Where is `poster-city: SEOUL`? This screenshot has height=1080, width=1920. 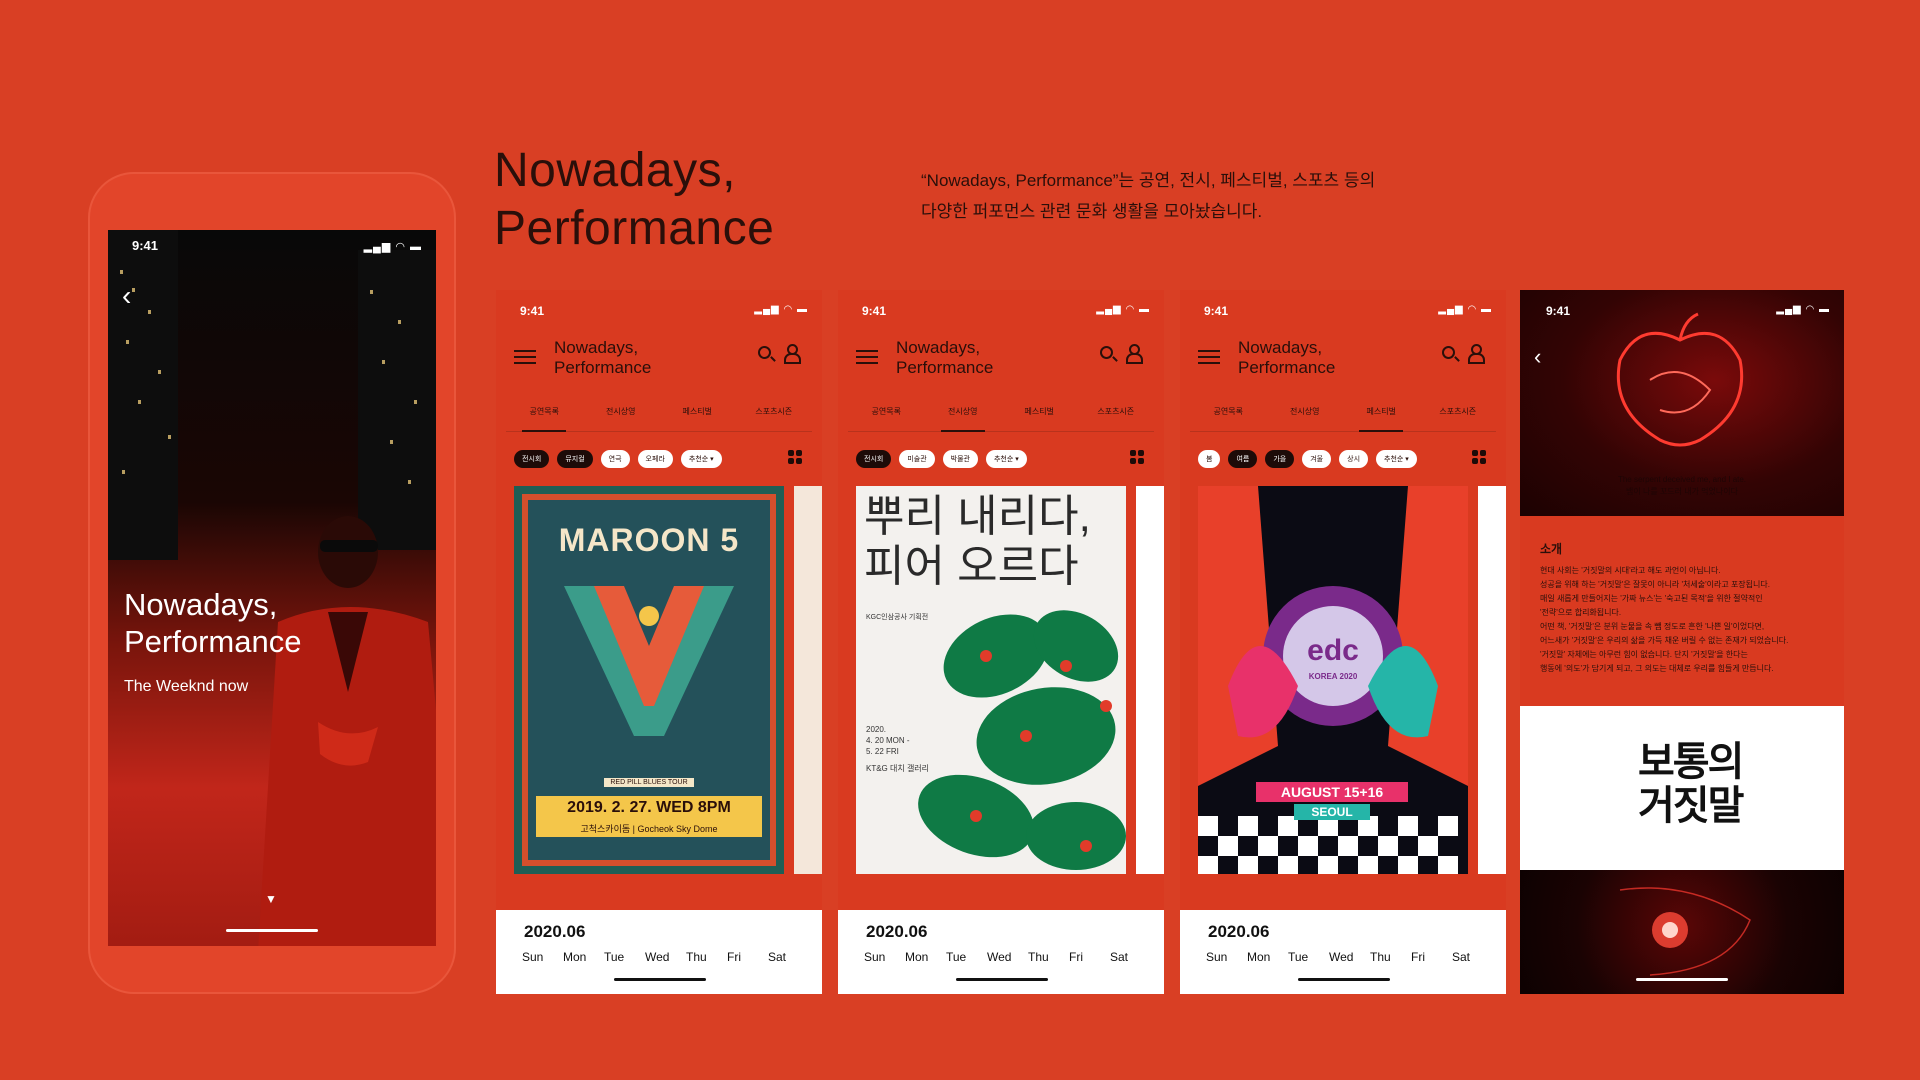
poster-city: SEOUL is located at coordinates (1332, 812).